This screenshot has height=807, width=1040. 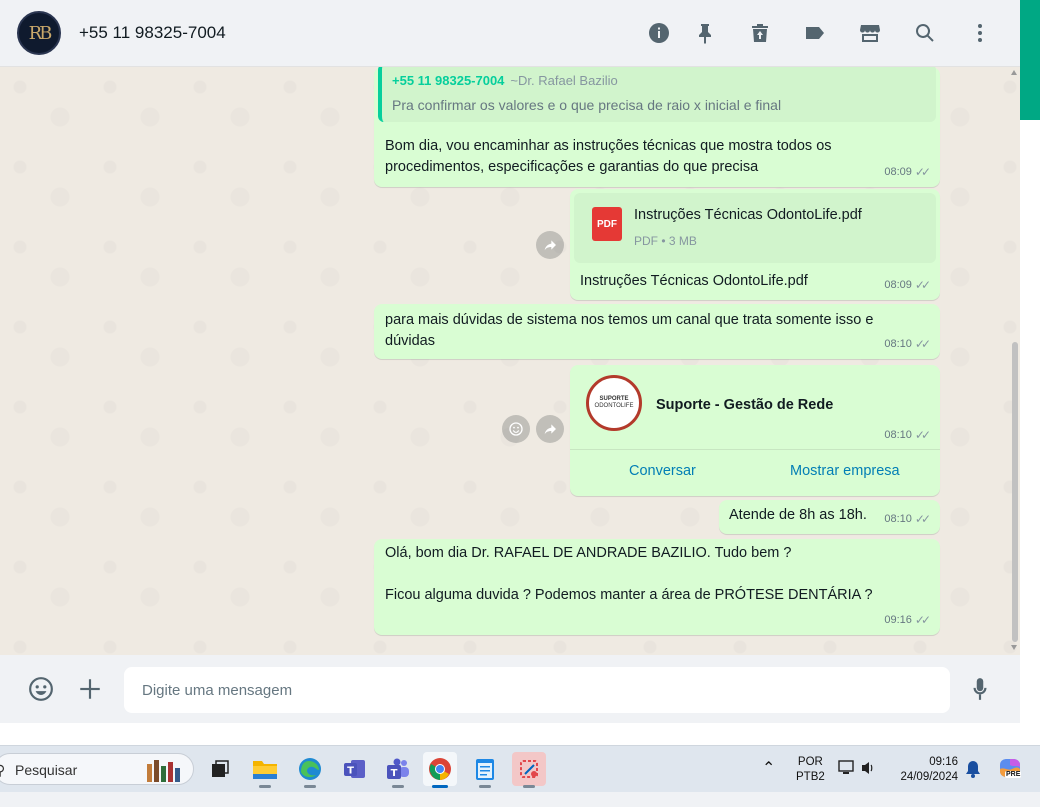 I want to click on message-composer, so click(x=510, y=689).